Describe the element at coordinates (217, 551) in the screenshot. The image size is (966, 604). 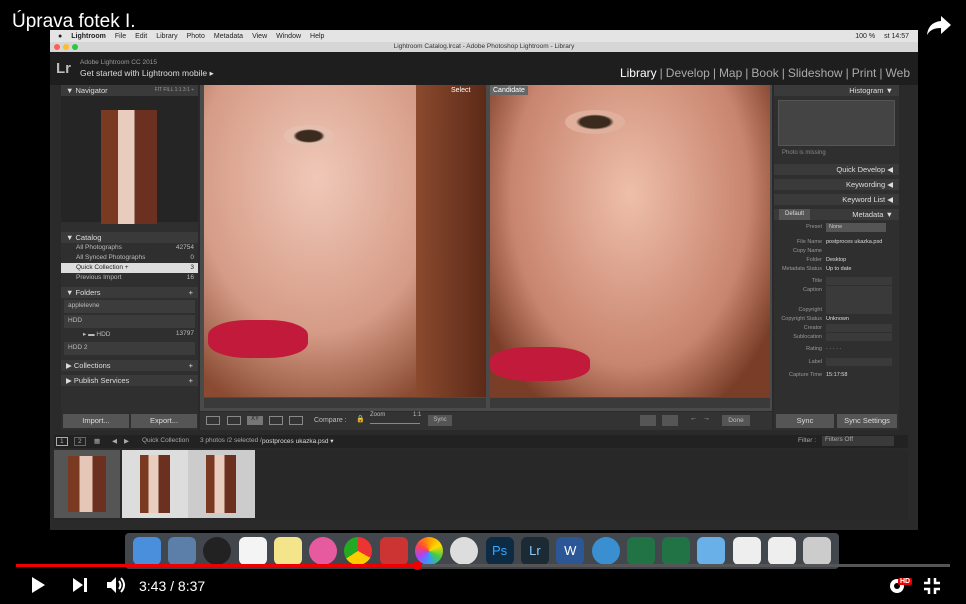
I see `dashboard-icon` at that location.